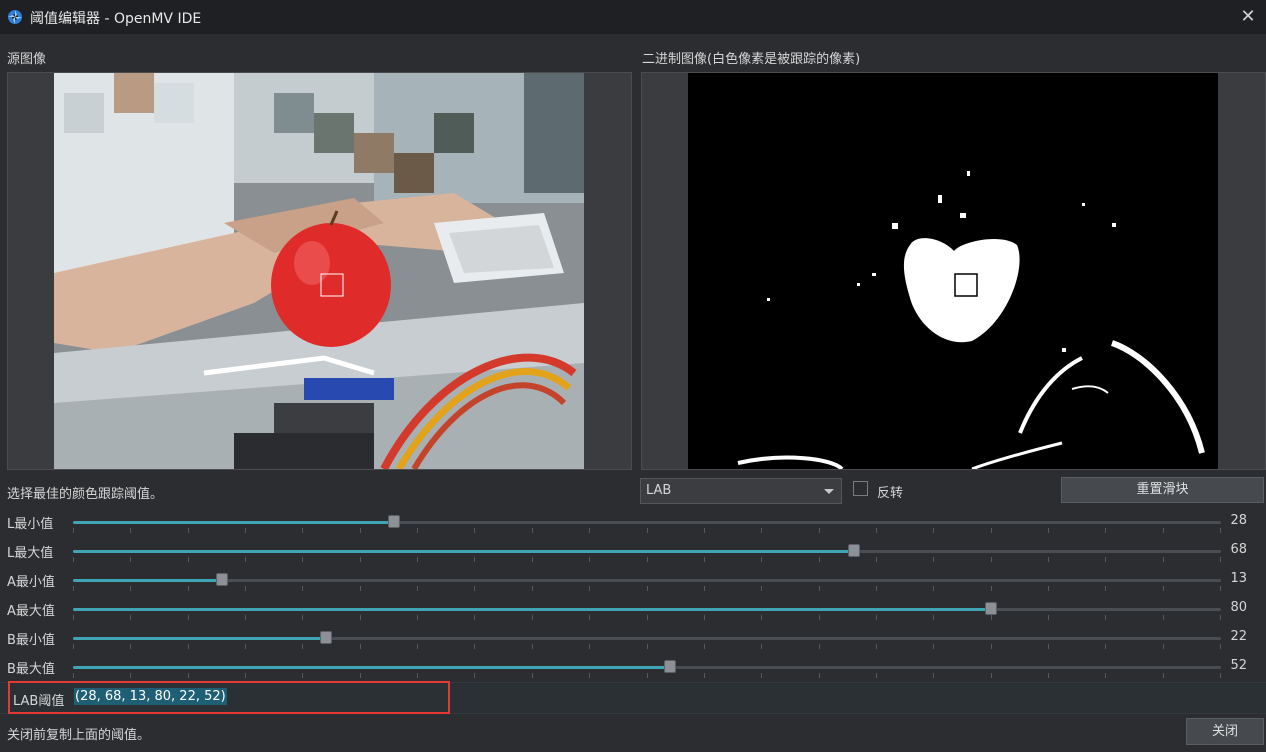 This screenshot has width=1266, height=752. What do you see at coordinates (1238, 578) in the screenshot?
I see `slider-value: 13` at bounding box center [1238, 578].